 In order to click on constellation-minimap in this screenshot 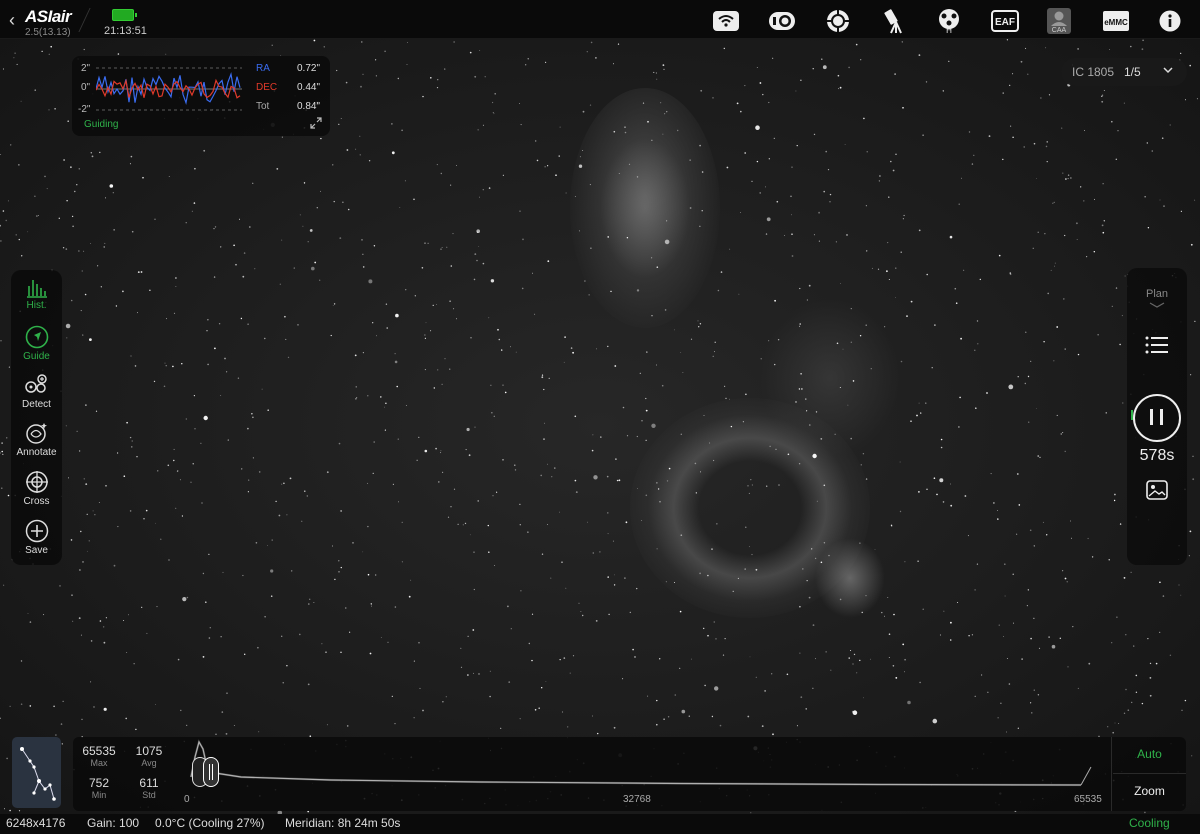, I will do `click(36, 772)`.